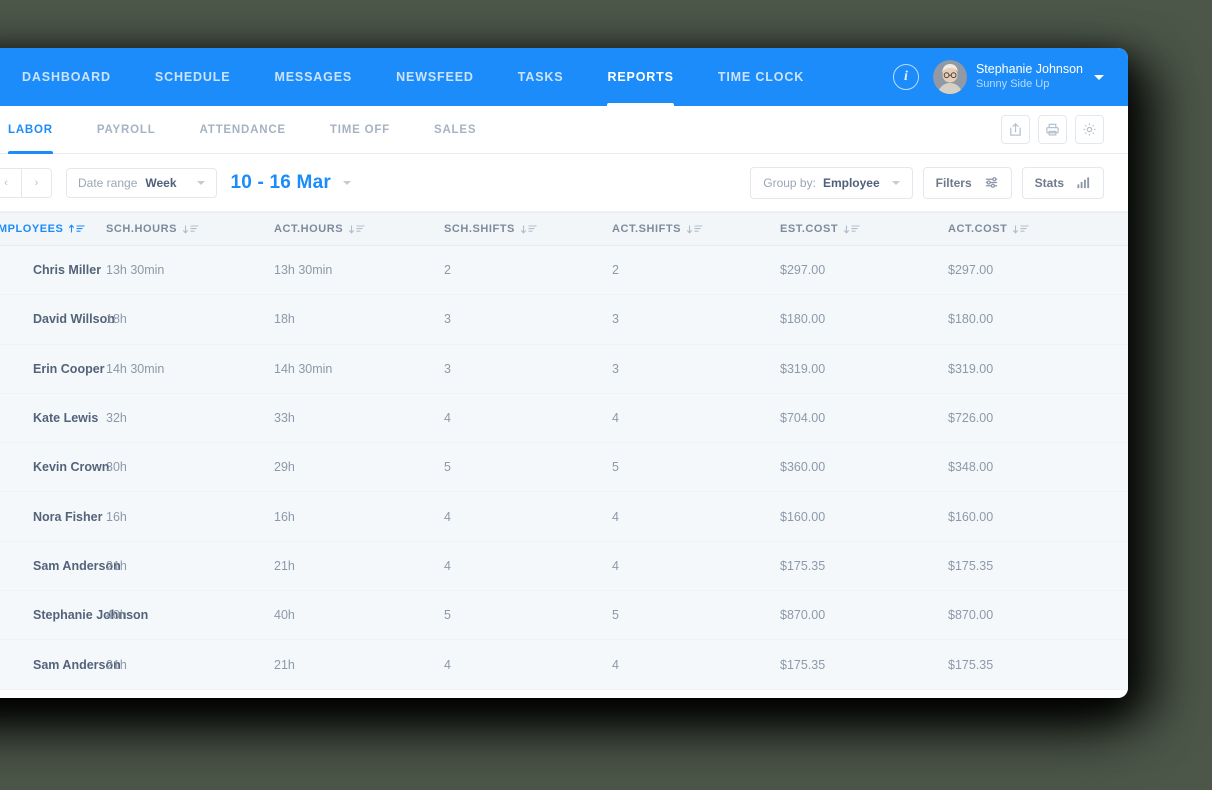 The image size is (1212, 790). What do you see at coordinates (479, 229) in the screenshot?
I see `column-header-label: SCH.SHIFTS` at bounding box center [479, 229].